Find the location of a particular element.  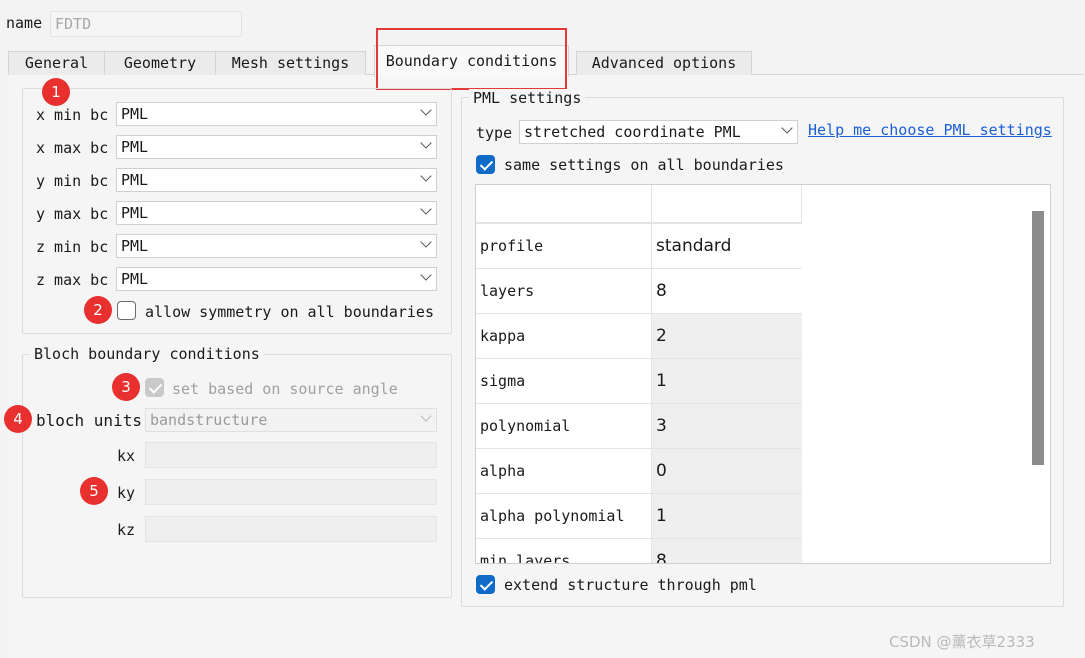

y-max-bc-select: PML is located at coordinates (276, 213).